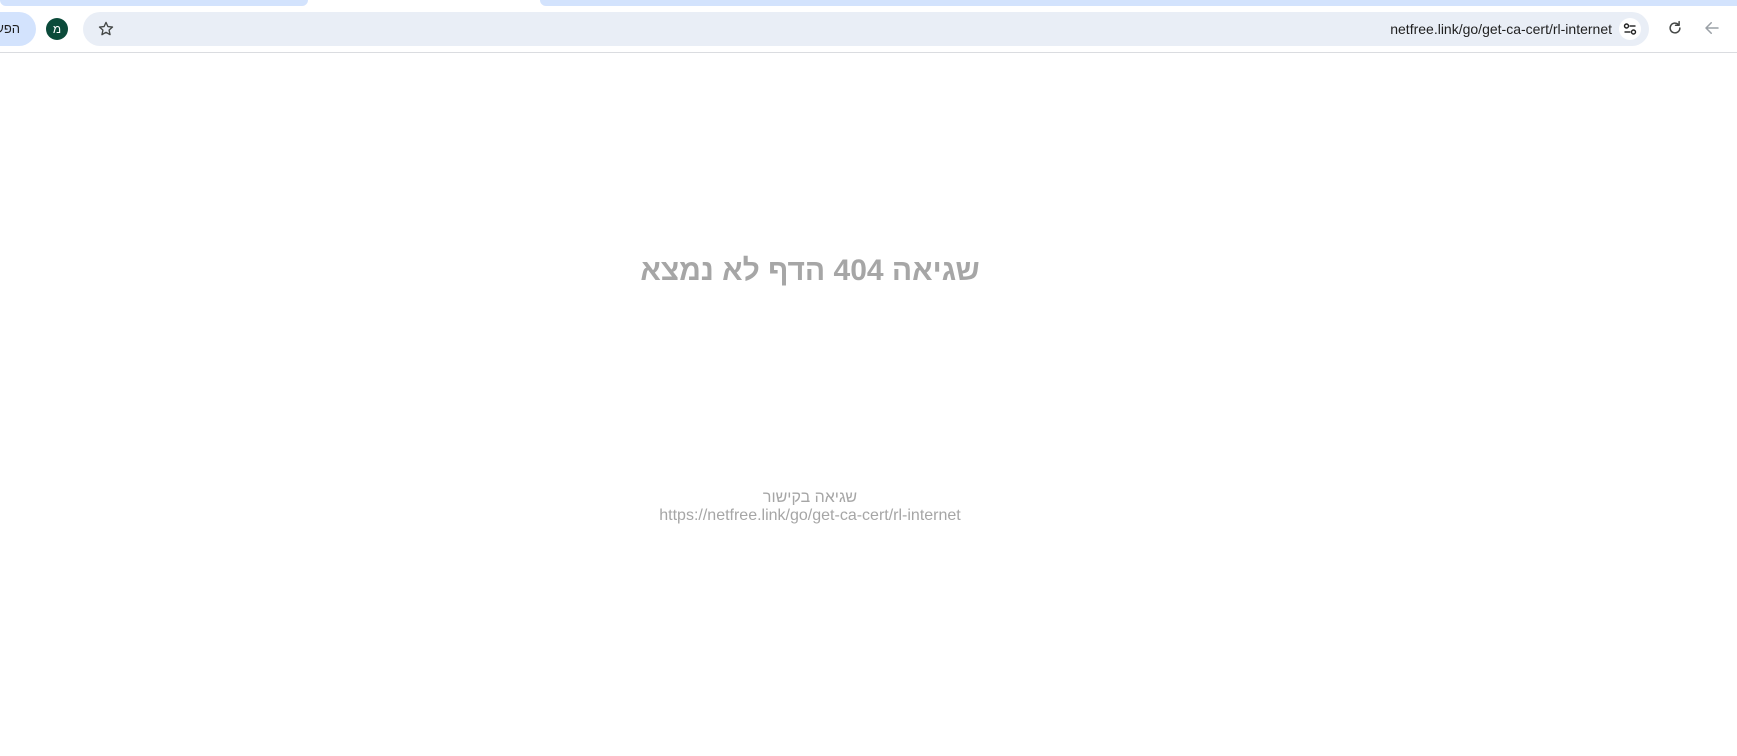 The width and height of the screenshot is (1737, 756). I want to click on tab-strip, so click(868, 3).